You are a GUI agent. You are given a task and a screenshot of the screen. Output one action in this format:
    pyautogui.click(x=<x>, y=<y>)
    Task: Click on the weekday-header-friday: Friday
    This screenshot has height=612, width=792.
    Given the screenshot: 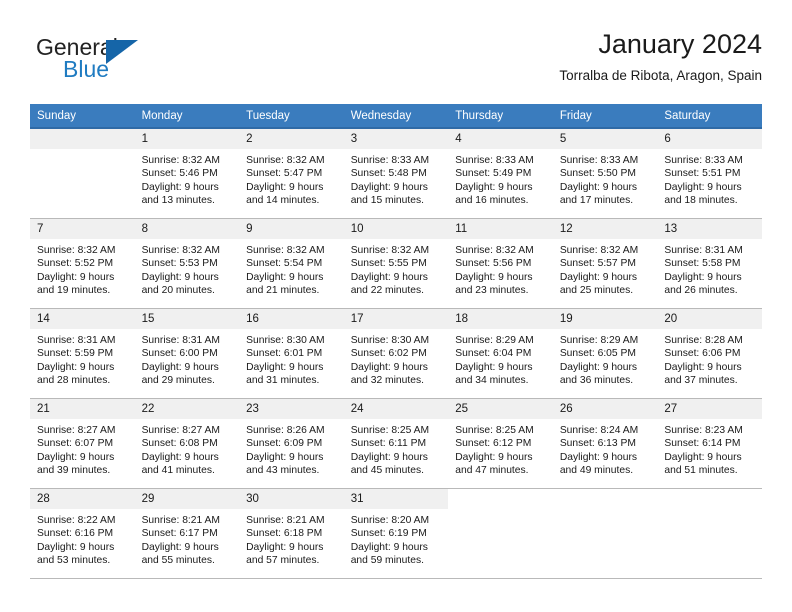 What is the action you would take?
    pyautogui.click(x=605, y=116)
    